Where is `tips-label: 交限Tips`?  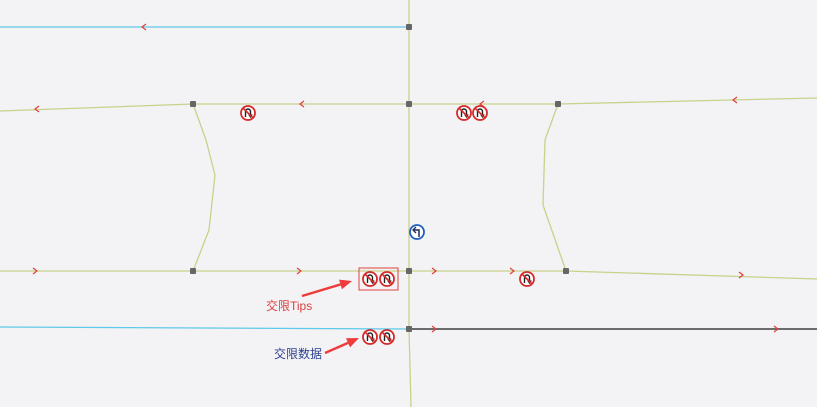 tips-label: 交限Tips is located at coordinates (289, 305).